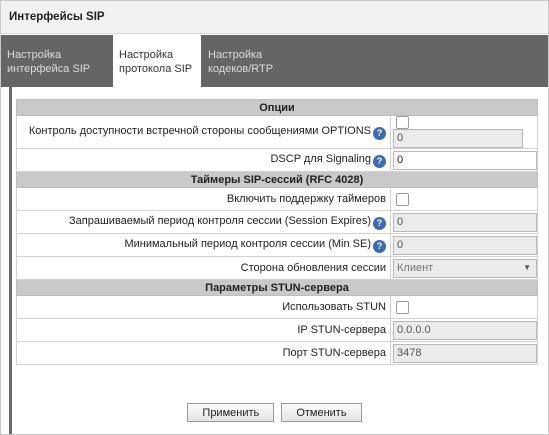 The width and height of the screenshot is (549, 435). I want to click on table-row: Включить поддержку таймеров, so click(277, 199).